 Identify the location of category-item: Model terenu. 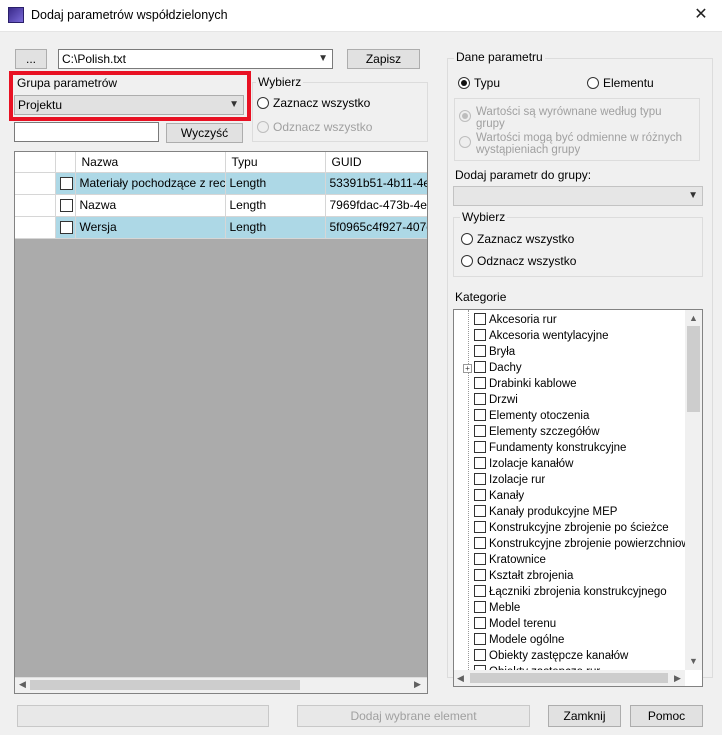
(515, 624).